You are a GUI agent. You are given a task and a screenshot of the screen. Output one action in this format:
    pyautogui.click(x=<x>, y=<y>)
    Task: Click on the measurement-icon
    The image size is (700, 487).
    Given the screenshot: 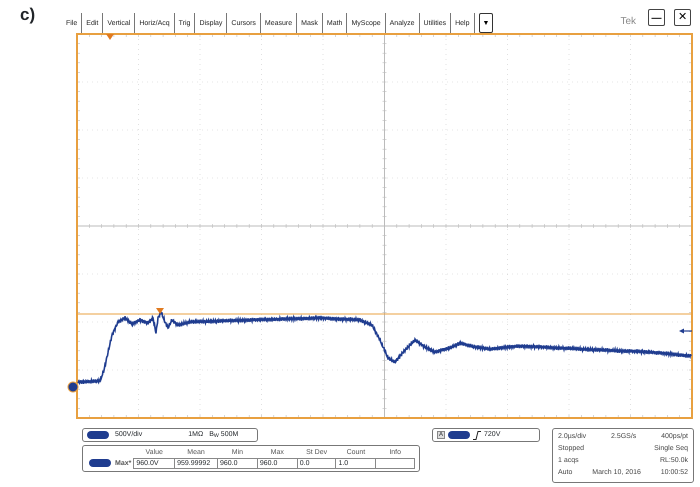 What is the action you would take?
    pyautogui.click(x=100, y=463)
    